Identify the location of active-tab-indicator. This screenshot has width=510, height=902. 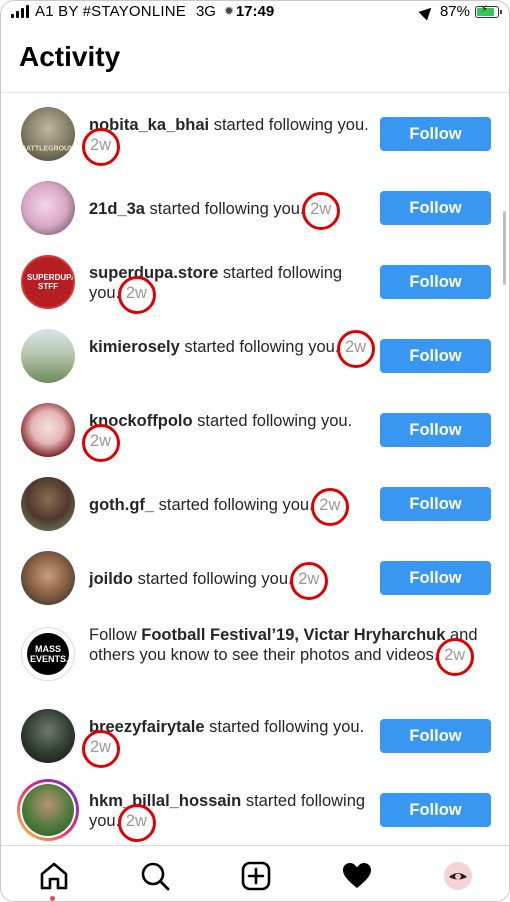
(52, 898).